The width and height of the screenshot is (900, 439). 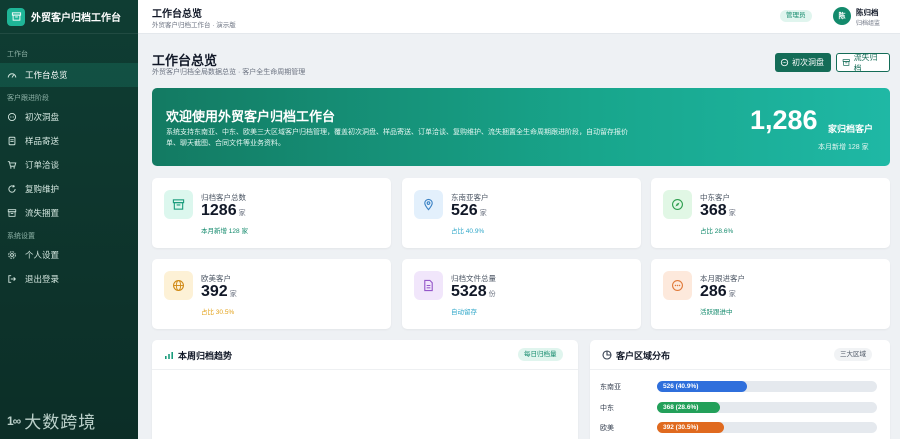 I want to click on logout-icon, so click(x=12, y=279).